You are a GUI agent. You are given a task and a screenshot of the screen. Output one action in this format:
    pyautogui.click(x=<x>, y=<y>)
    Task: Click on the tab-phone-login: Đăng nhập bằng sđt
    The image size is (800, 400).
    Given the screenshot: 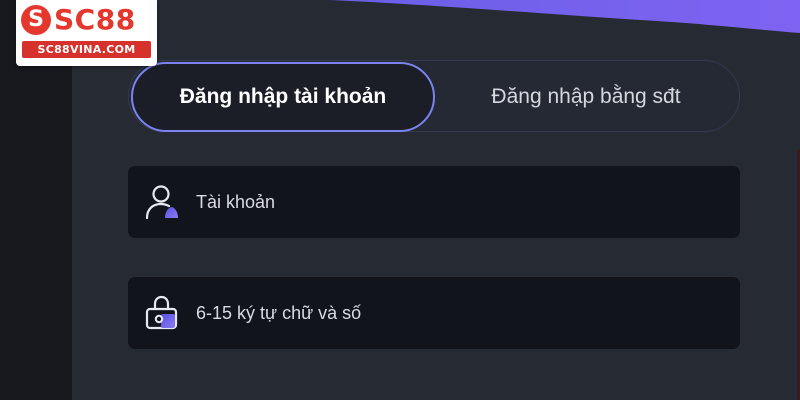 What is the action you would take?
    pyautogui.click(x=586, y=97)
    